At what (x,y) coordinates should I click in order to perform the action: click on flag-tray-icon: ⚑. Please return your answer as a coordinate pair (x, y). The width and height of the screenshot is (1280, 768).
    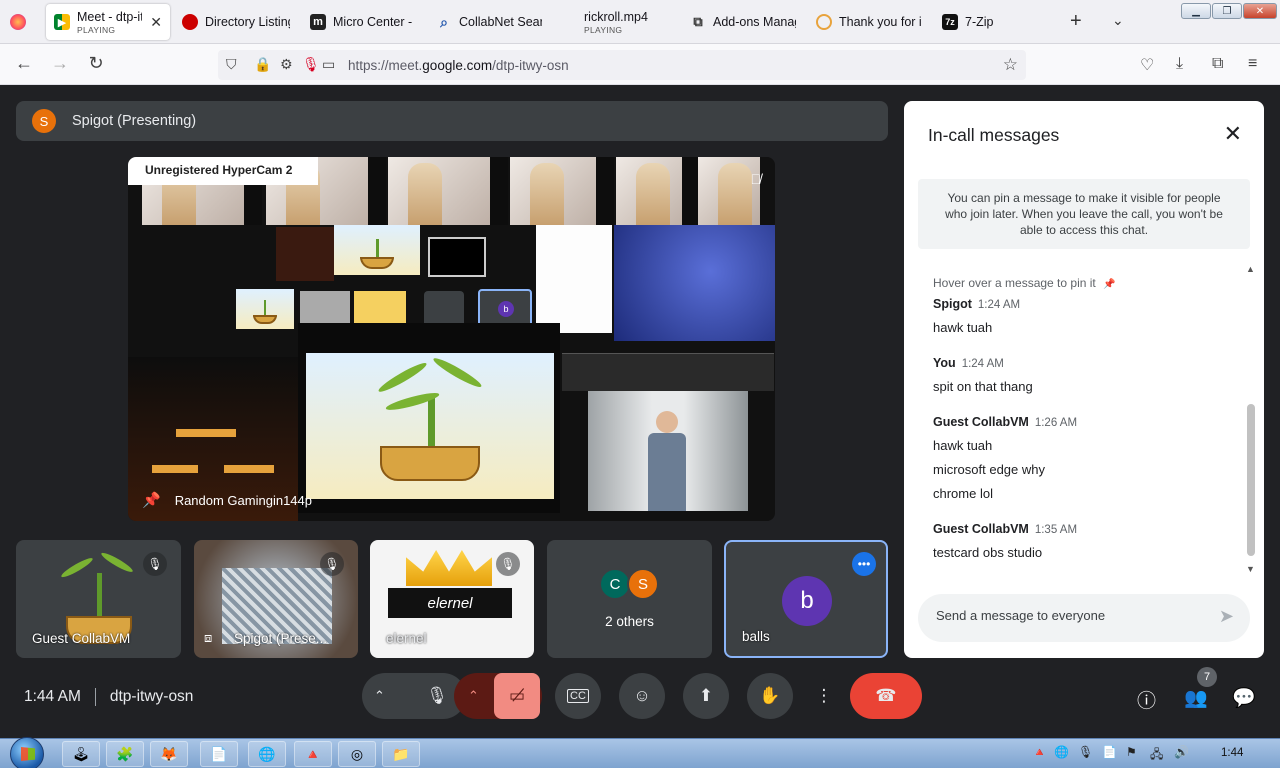
    Looking at the image, I should click on (1131, 752).